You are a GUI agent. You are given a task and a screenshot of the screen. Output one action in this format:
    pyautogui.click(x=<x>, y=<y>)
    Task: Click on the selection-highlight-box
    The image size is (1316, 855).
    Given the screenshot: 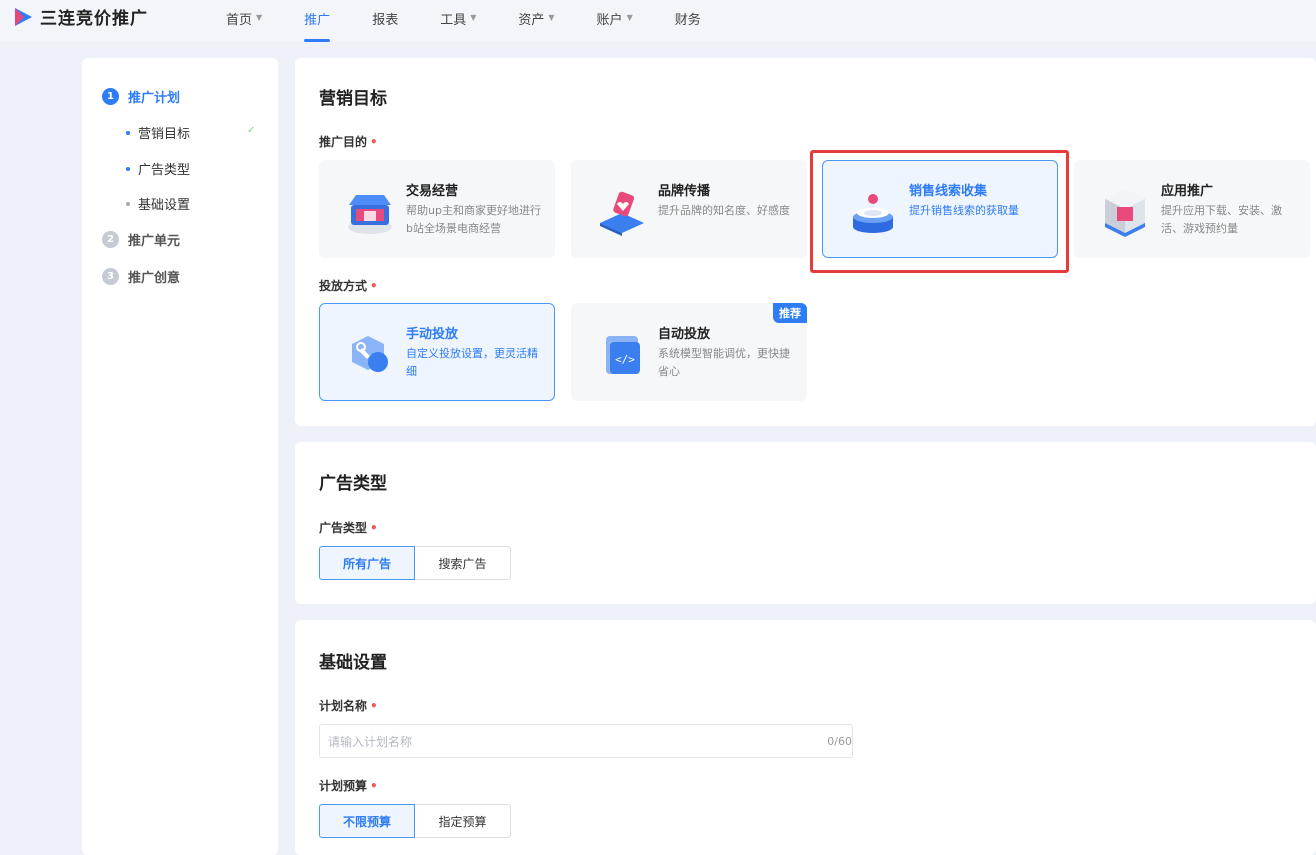 What is the action you would take?
    pyautogui.click(x=939, y=211)
    